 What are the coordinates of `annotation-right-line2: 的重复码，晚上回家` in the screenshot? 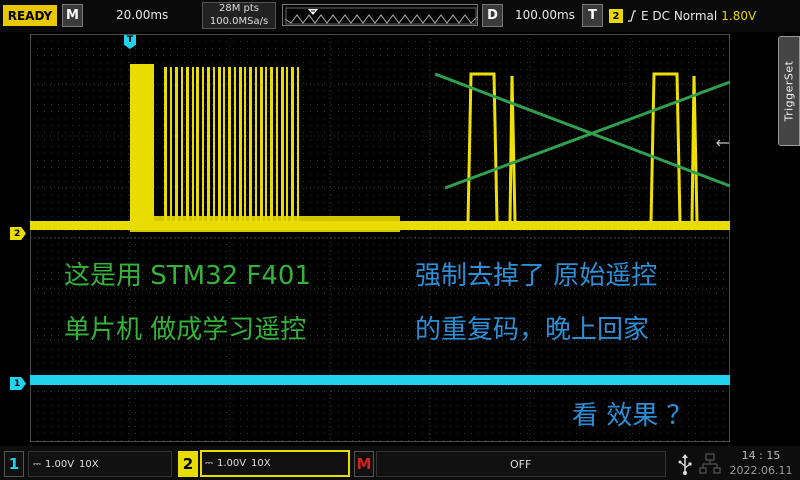 It's located at (532, 330).